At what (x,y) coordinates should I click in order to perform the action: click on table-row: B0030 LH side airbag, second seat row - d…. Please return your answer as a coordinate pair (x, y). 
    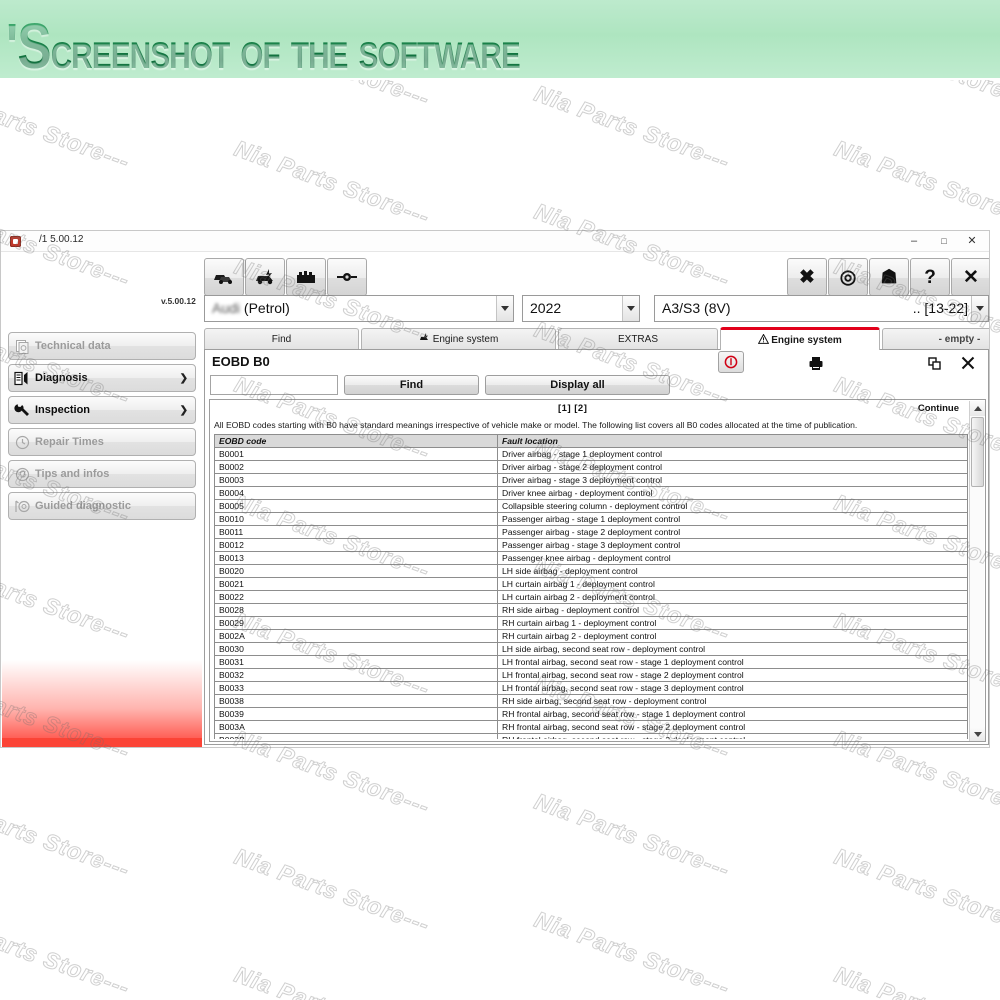
    Looking at the image, I should click on (591, 649).